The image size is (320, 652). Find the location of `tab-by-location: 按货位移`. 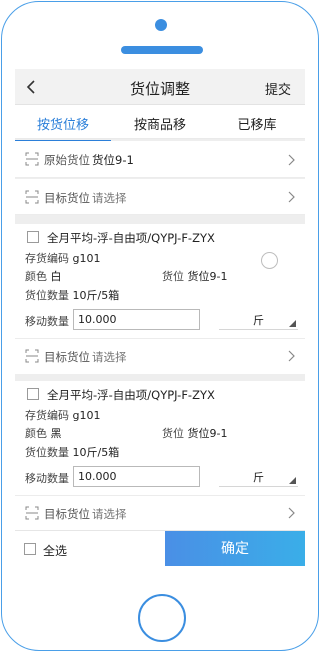

tab-by-location: 按货位移 is located at coordinates (63, 128).